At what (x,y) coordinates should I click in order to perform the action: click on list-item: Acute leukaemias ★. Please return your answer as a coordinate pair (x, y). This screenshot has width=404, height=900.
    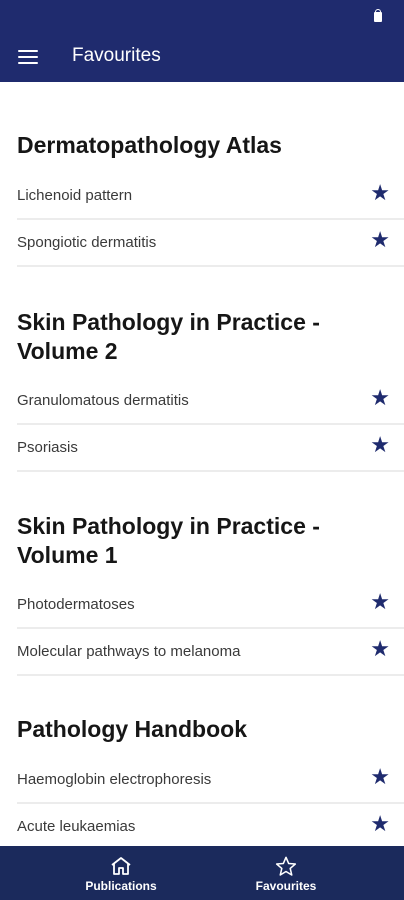
    Looking at the image, I should click on (210, 825).